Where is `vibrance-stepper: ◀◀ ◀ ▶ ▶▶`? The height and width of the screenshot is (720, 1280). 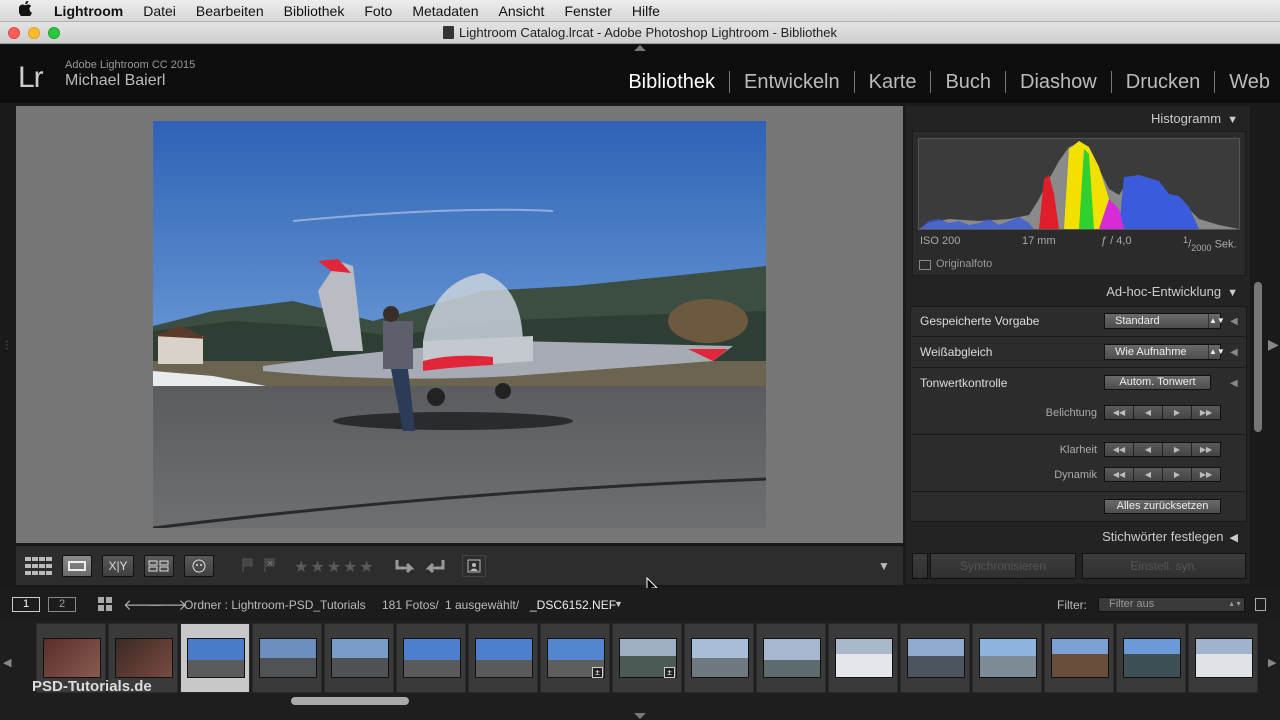
vibrance-stepper: ◀◀ ◀ ▶ ▶▶ is located at coordinates (1162, 474).